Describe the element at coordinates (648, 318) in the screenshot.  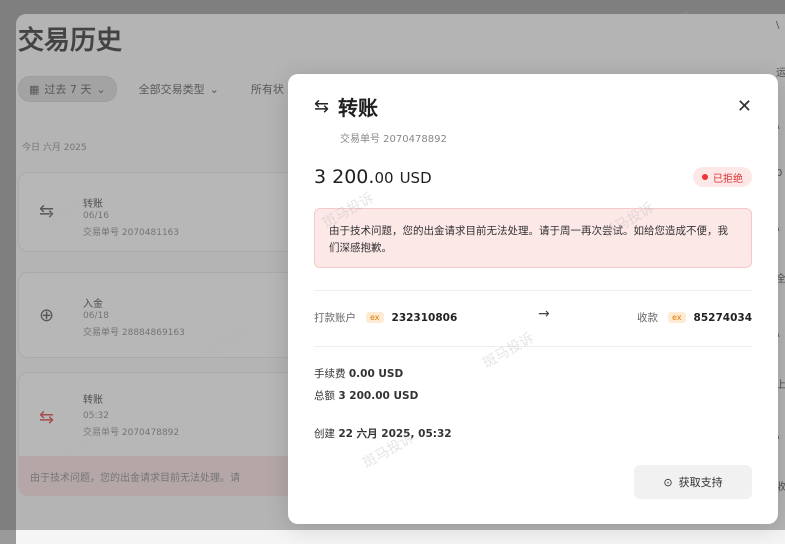
I see `to-label: 收款` at that location.